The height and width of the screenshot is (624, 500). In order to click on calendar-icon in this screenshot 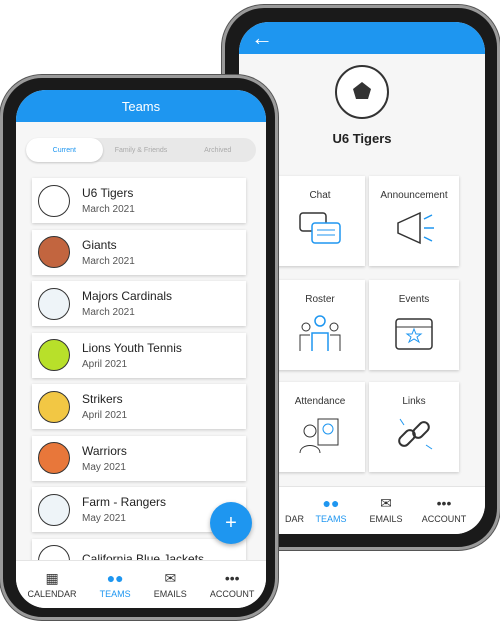, I will do `click(414, 334)`.